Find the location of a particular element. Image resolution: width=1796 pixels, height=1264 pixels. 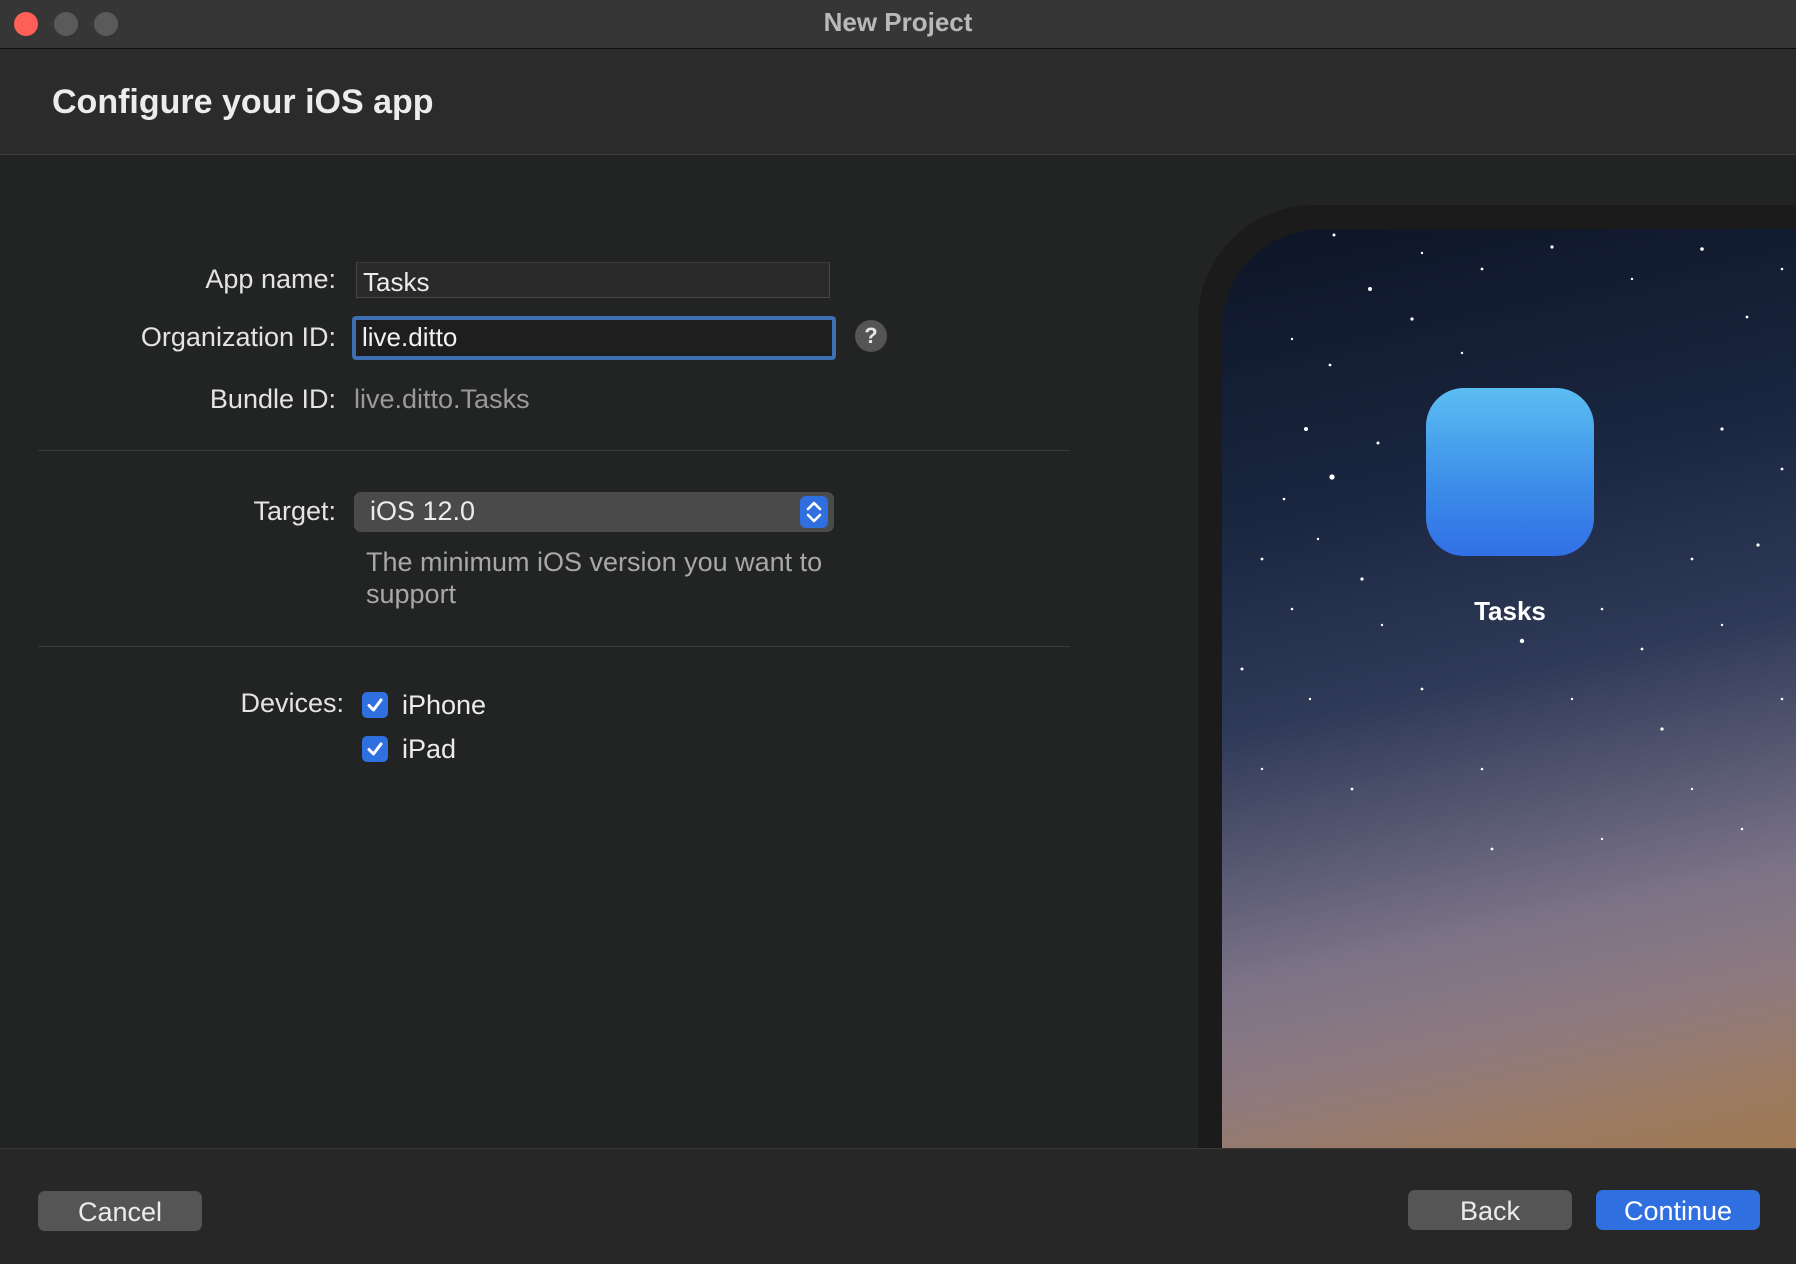

iphone-checkbox is located at coordinates (375, 705).